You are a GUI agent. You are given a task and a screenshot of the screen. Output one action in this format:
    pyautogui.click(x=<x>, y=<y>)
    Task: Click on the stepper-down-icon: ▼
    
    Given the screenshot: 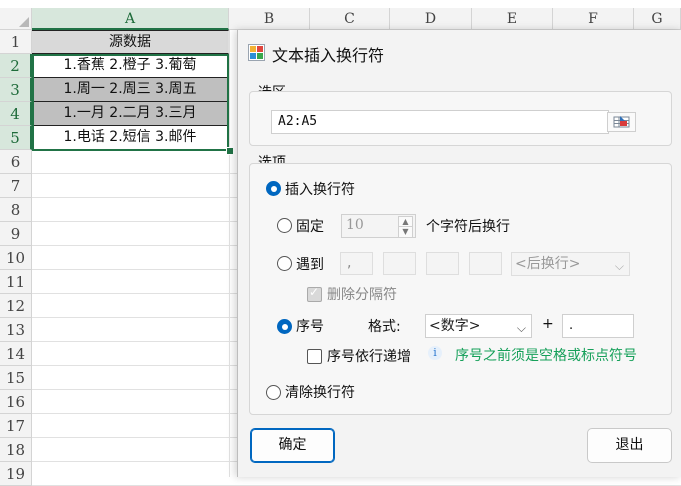 What is the action you would take?
    pyautogui.click(x=405, y=232)
    